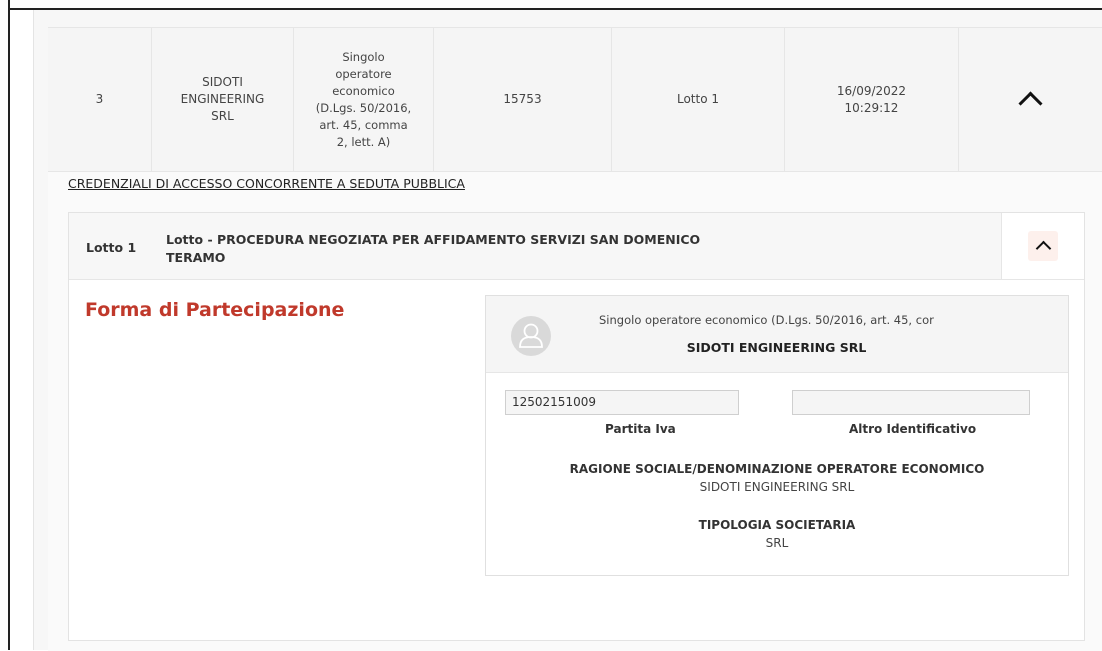  I want to click on lotto-toggle-button, so click(1042, 246).